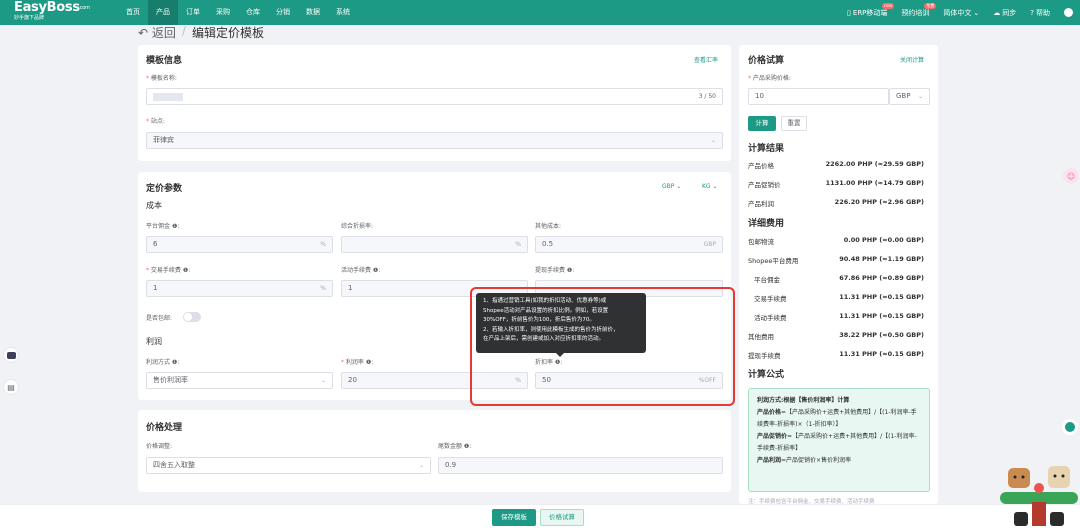  I want to click on result-row: 产品价格 2262.00 PHP (≈29.59 GBP), so click(838, 165).